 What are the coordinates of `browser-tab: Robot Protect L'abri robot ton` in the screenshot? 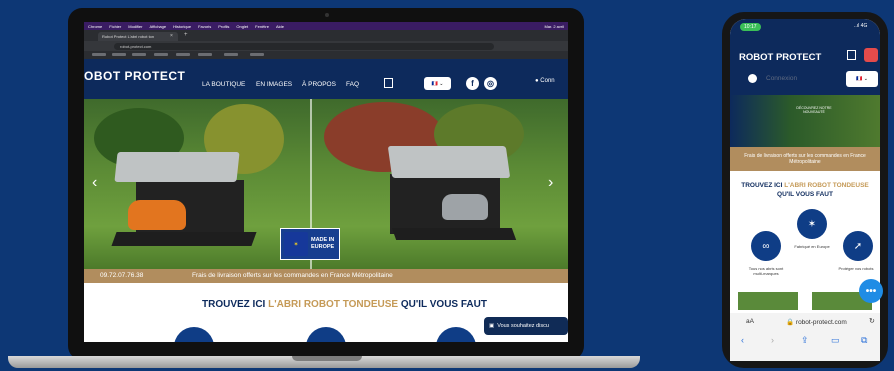 It's located at (138, 36).